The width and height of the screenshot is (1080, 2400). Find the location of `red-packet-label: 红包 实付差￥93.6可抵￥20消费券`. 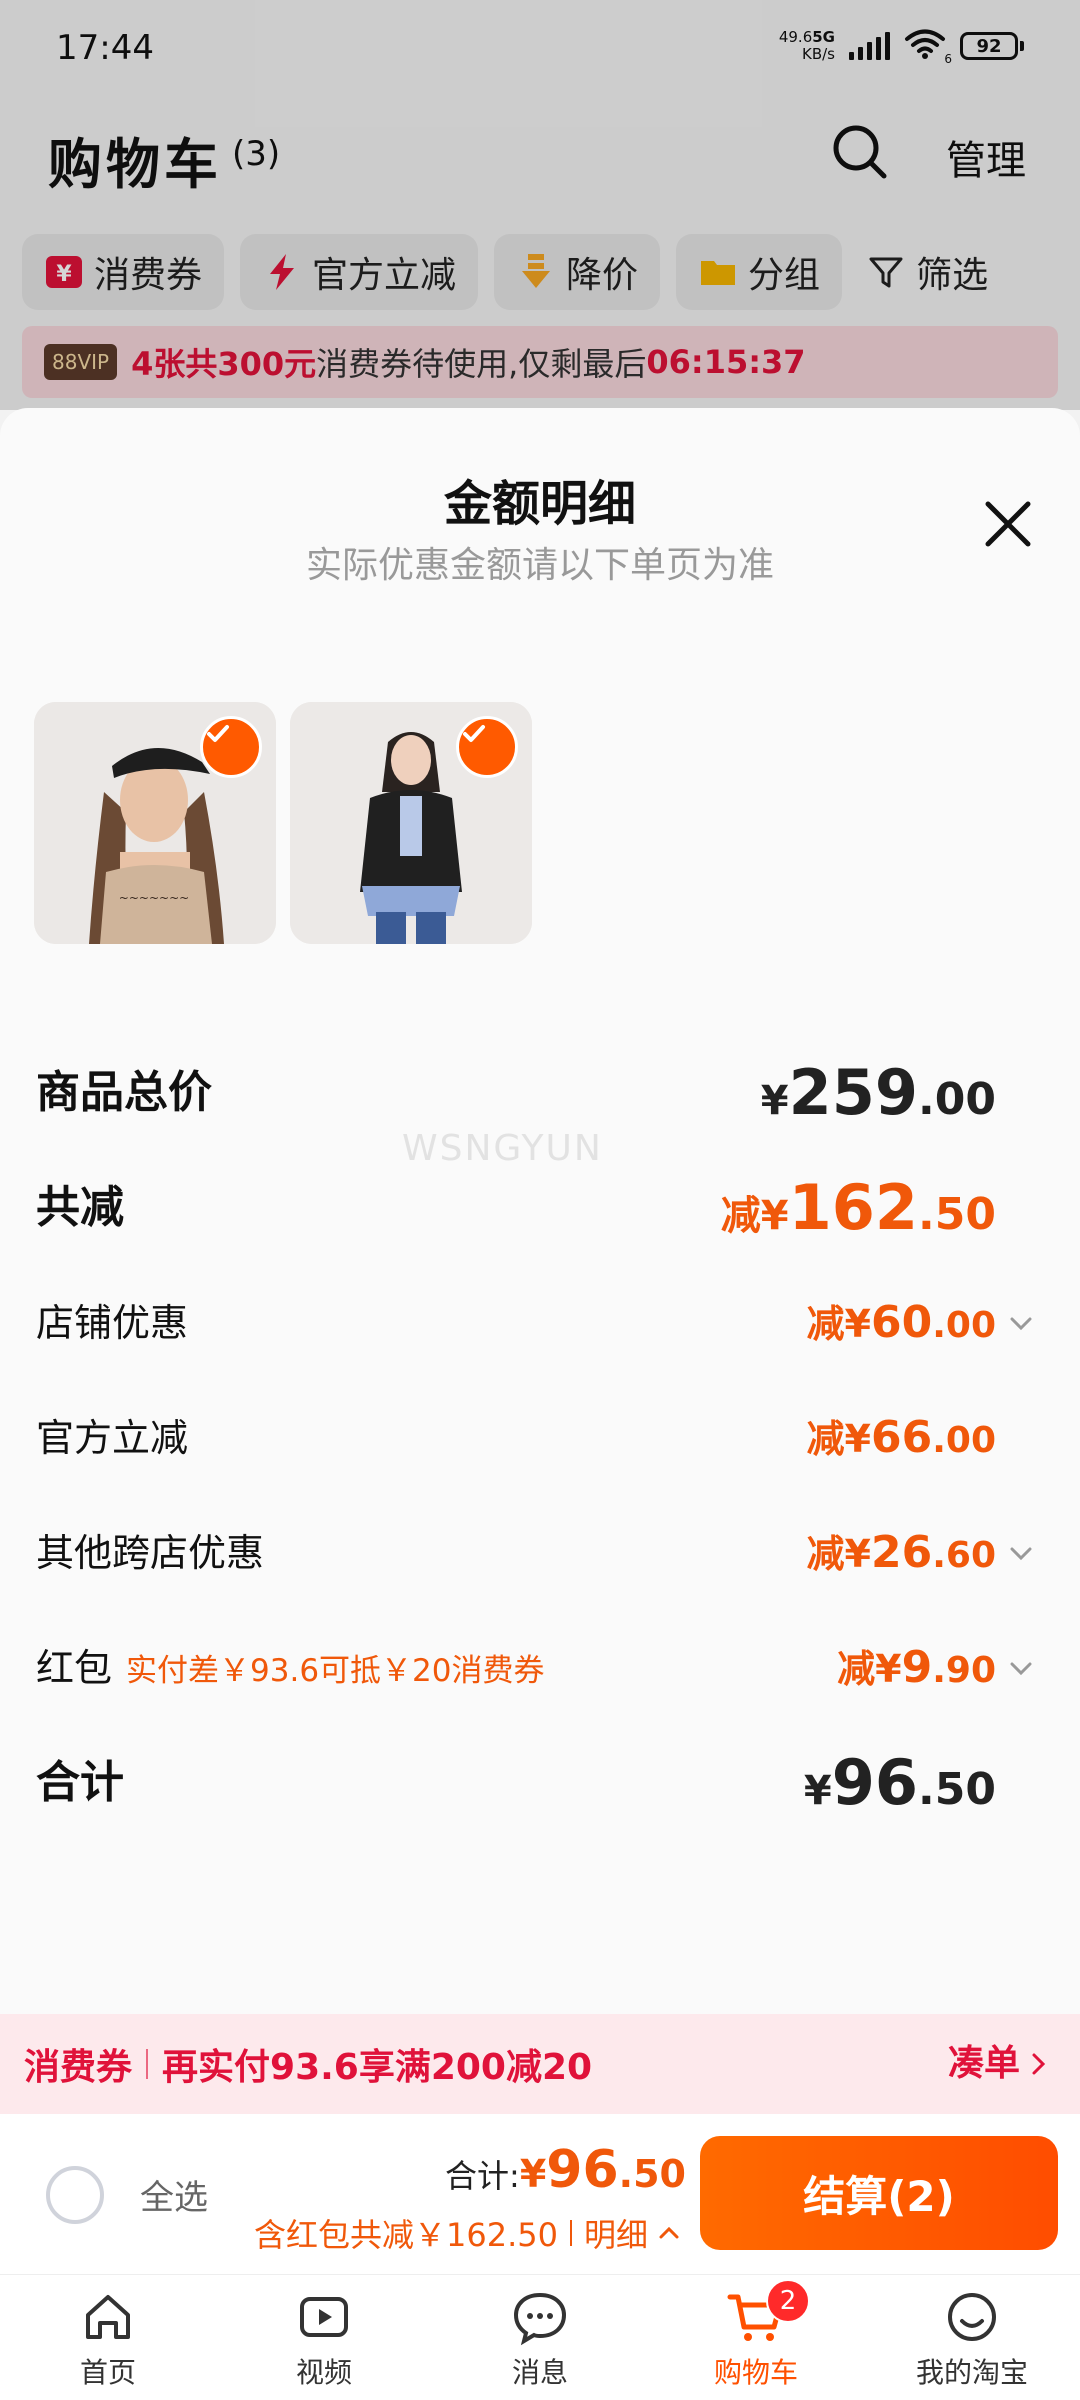

red-packet-label: 红包 实付差￥93.6可抵￥20消费券 is located at coordinates (290, 1668).